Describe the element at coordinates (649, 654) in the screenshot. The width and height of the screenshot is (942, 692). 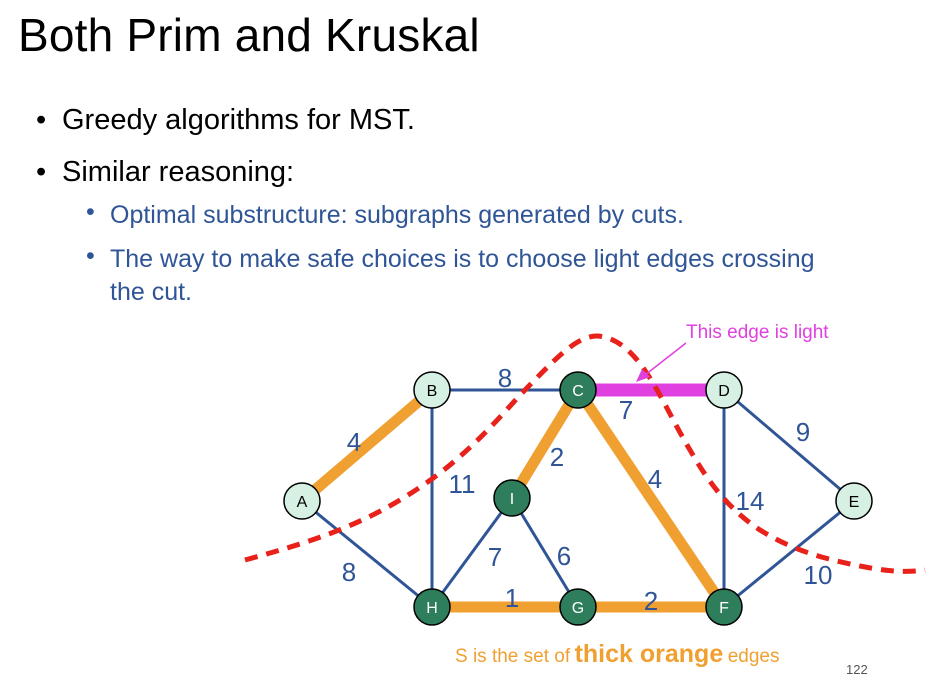
I see `caption-emphasis: thick orange` at that location.